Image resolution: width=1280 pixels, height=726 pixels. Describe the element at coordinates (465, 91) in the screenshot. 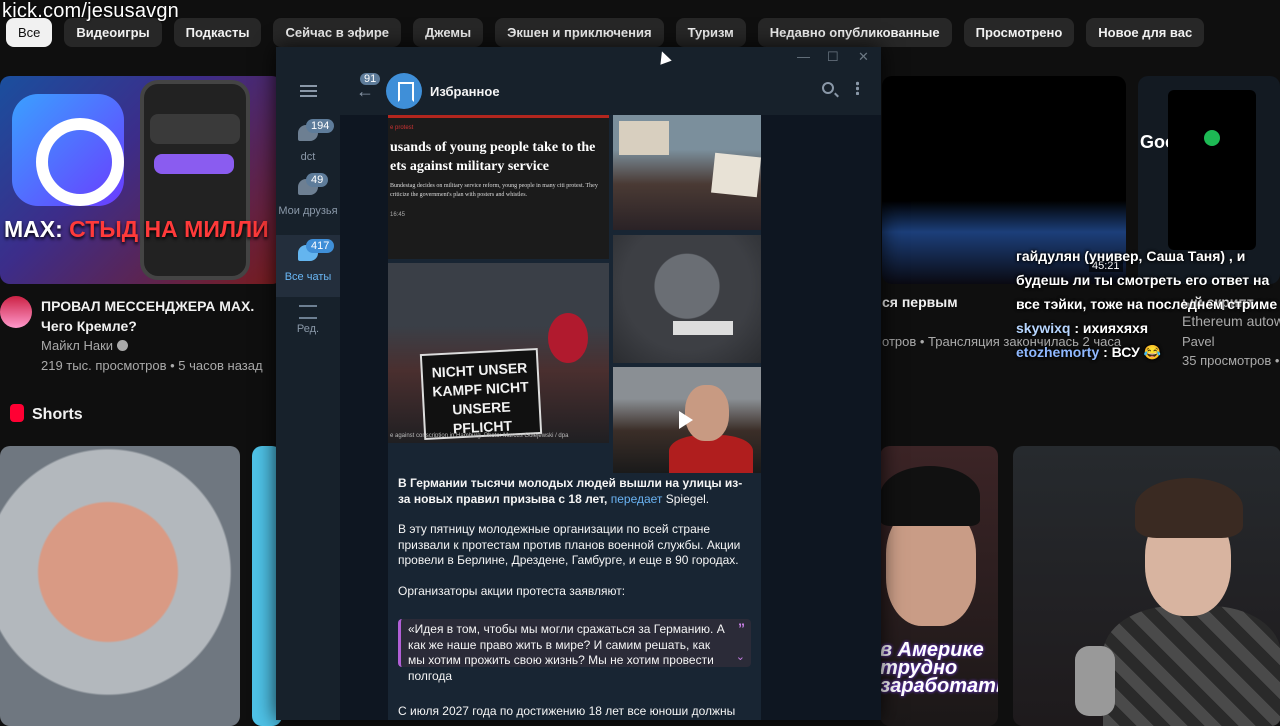

I see `chat-title: Избранное` at that location.